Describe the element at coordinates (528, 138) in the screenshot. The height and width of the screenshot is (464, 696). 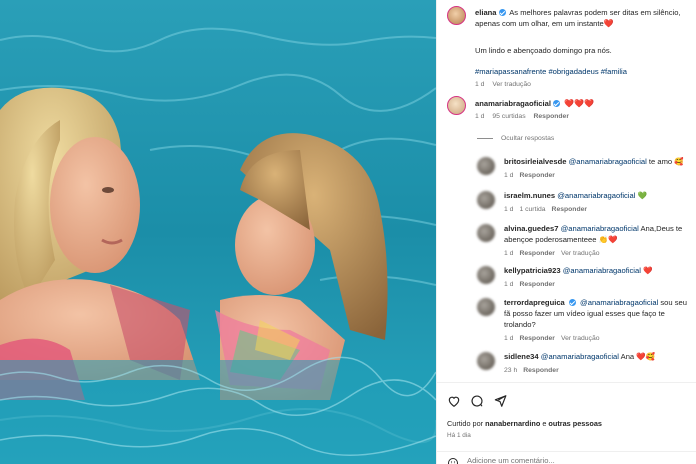
I see `hide-replies-label: Ocultar respostas` at that location.